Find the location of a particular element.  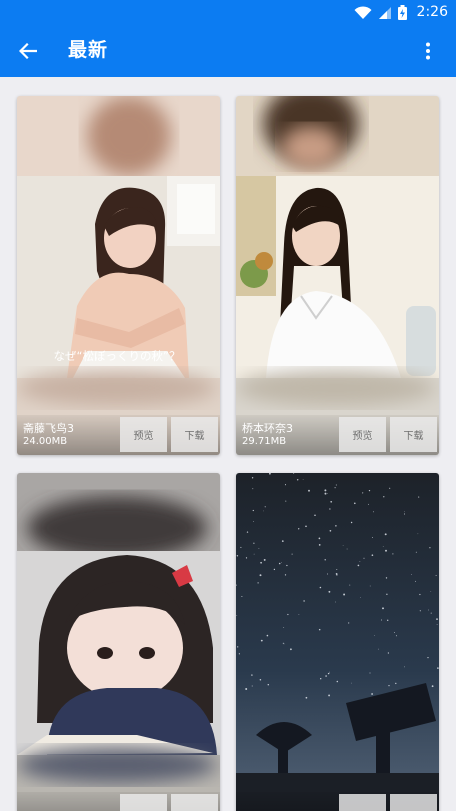

app-bar: 最新 is located at coordinates (228, 51).